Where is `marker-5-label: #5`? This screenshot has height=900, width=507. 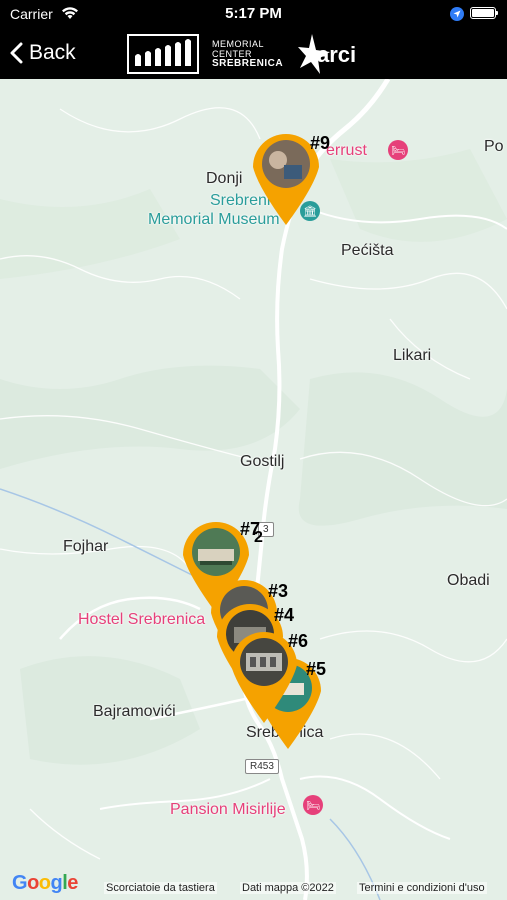
marker-5-label: #5 is located at coordinates (316, 669).